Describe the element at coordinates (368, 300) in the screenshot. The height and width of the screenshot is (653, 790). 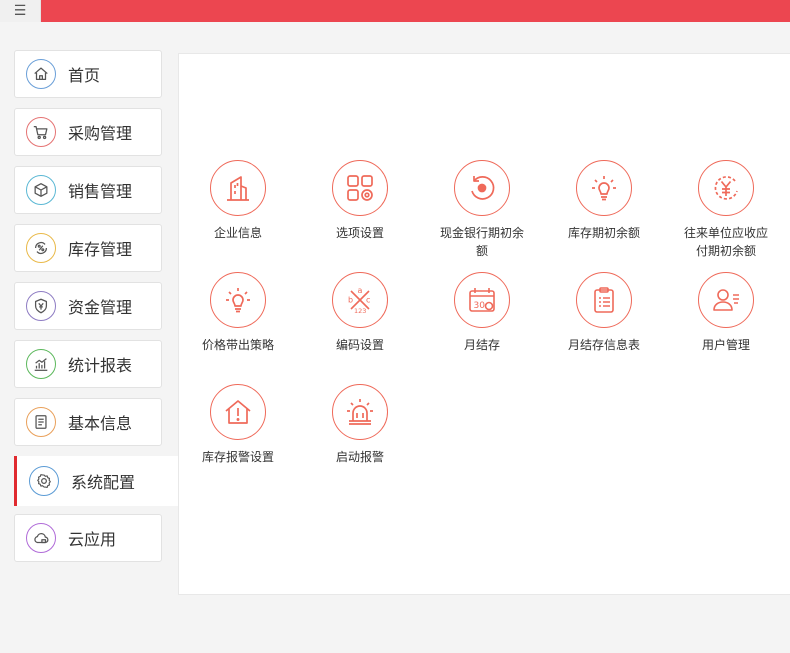
I see `svg-text: c` at that location.